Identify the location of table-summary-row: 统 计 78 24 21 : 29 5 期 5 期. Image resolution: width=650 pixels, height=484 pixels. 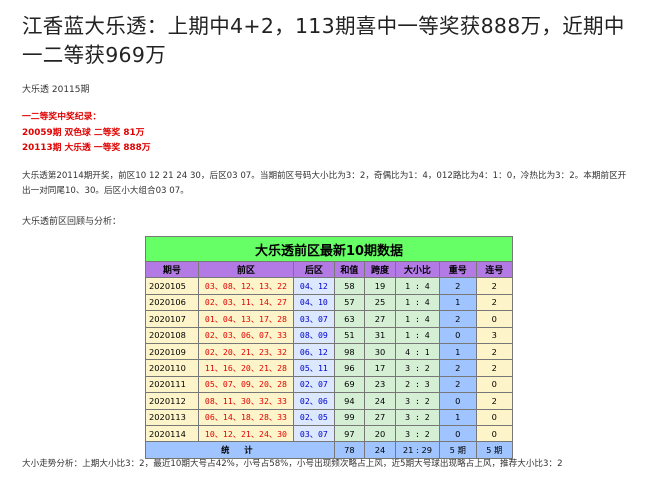
(329, 450).